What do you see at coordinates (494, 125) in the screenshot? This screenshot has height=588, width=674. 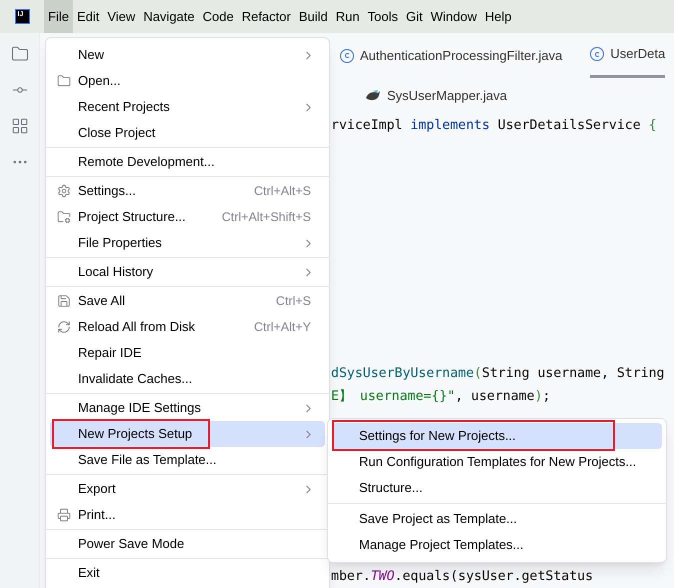 I see `code-line: rviceImpl implements UserDetailsService {` at bounding box center [494, 125].